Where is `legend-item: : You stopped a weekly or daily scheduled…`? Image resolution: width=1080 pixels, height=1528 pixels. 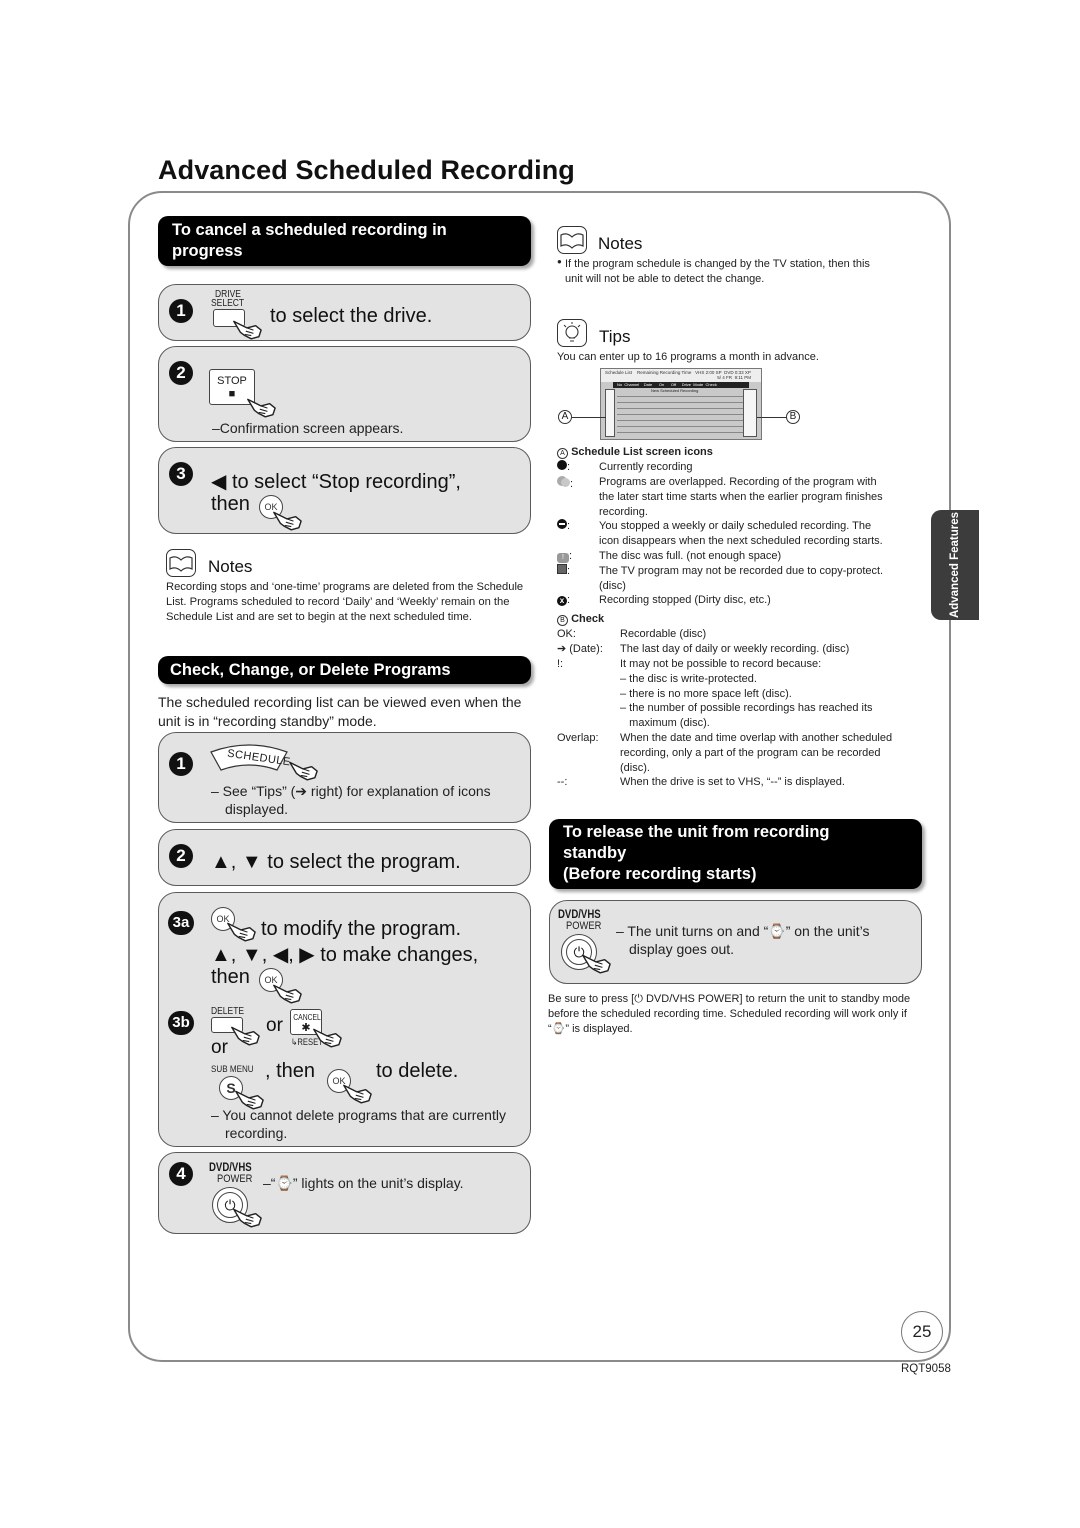 legend-item: : You stopped a weekly or daily scheduled… is located at coordinates (737, 534).